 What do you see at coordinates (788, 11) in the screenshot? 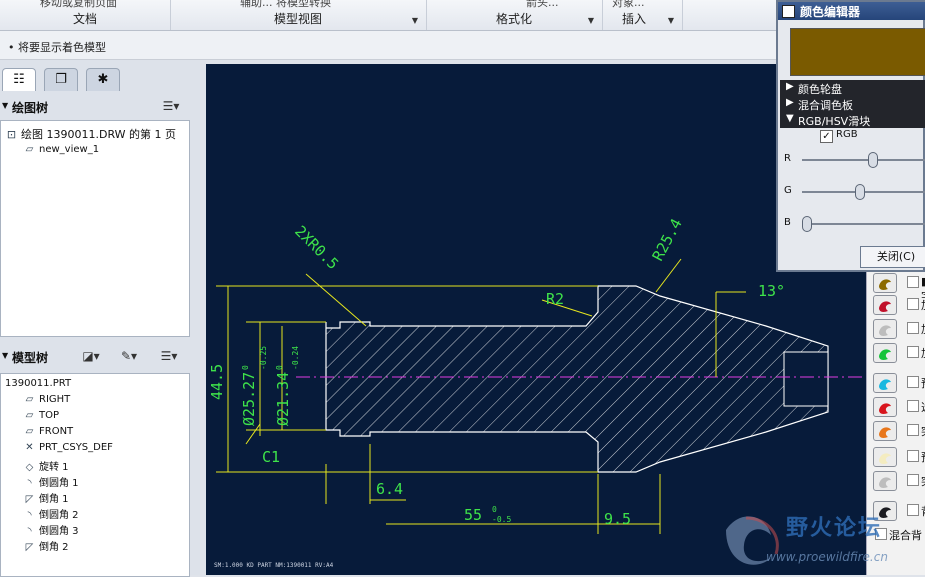
I see `window-icon` at bounding box center [788, 11].